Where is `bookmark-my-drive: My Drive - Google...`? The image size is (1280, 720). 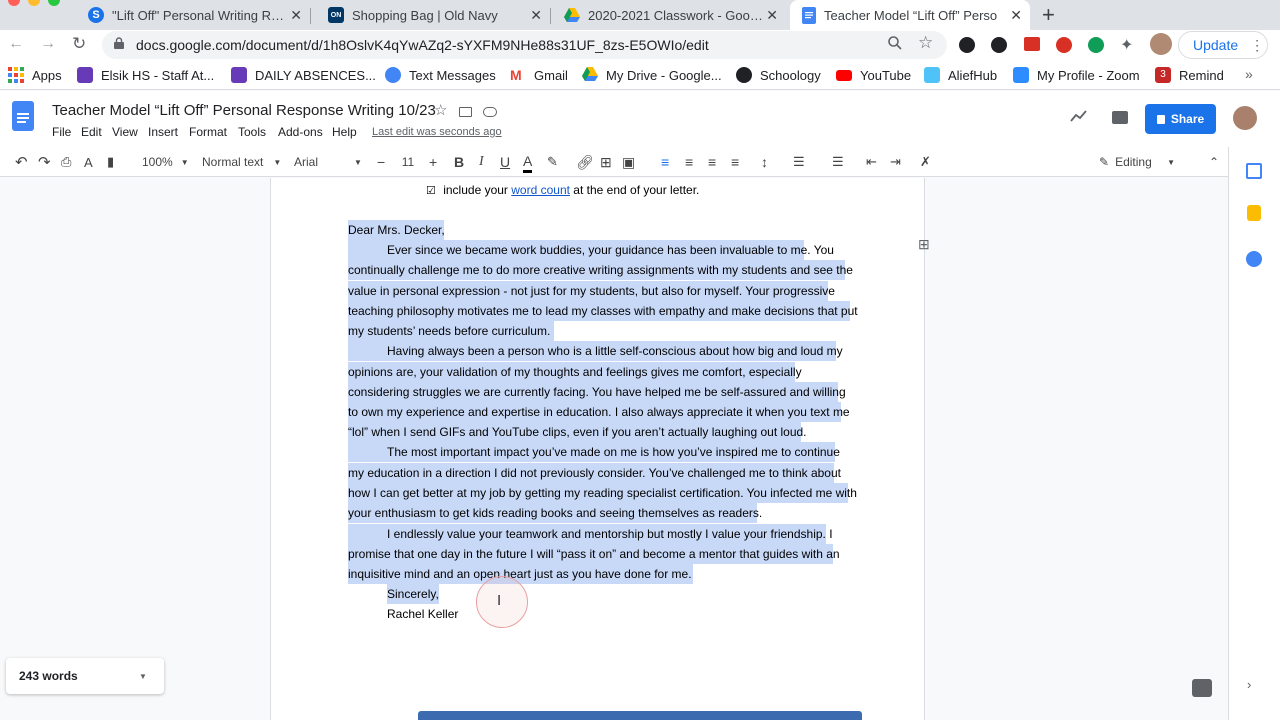 bookmark-my-drive: My Drive - Google... is located at coordinates (652, 75).